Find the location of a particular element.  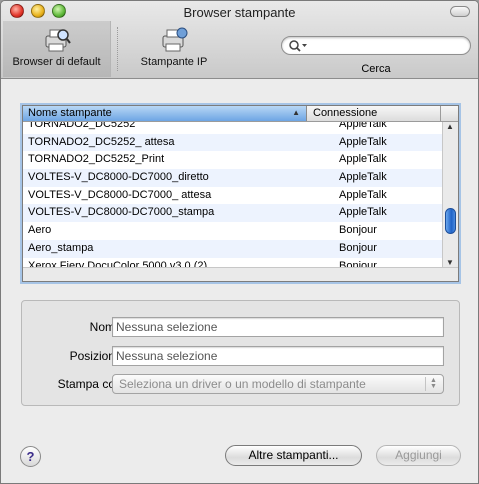

printer-name-cell: TORNADO2_DC5252_Print is located at coordinates (96, 159).